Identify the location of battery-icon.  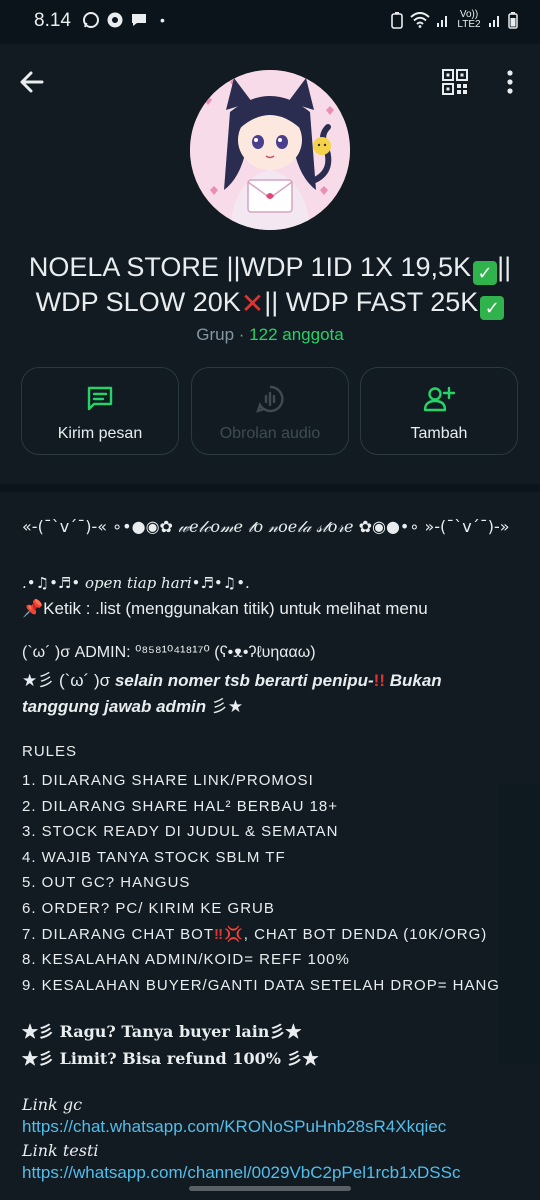
(513, 20).